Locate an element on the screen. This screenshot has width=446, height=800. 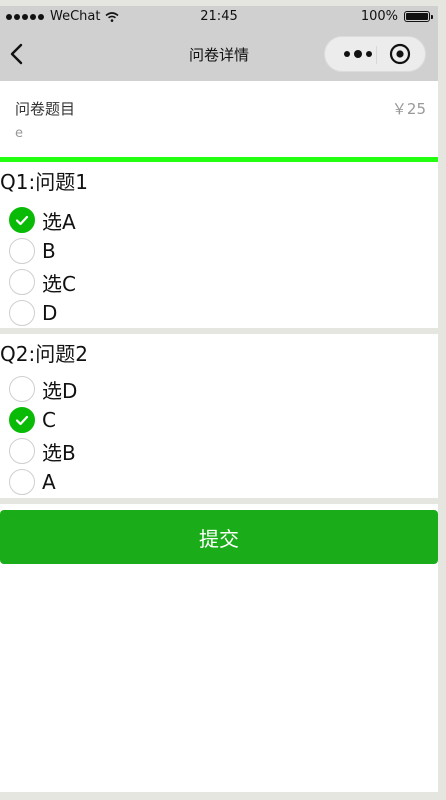
navigation-bar: 问卷详情 is located at coordinates (219, 54).